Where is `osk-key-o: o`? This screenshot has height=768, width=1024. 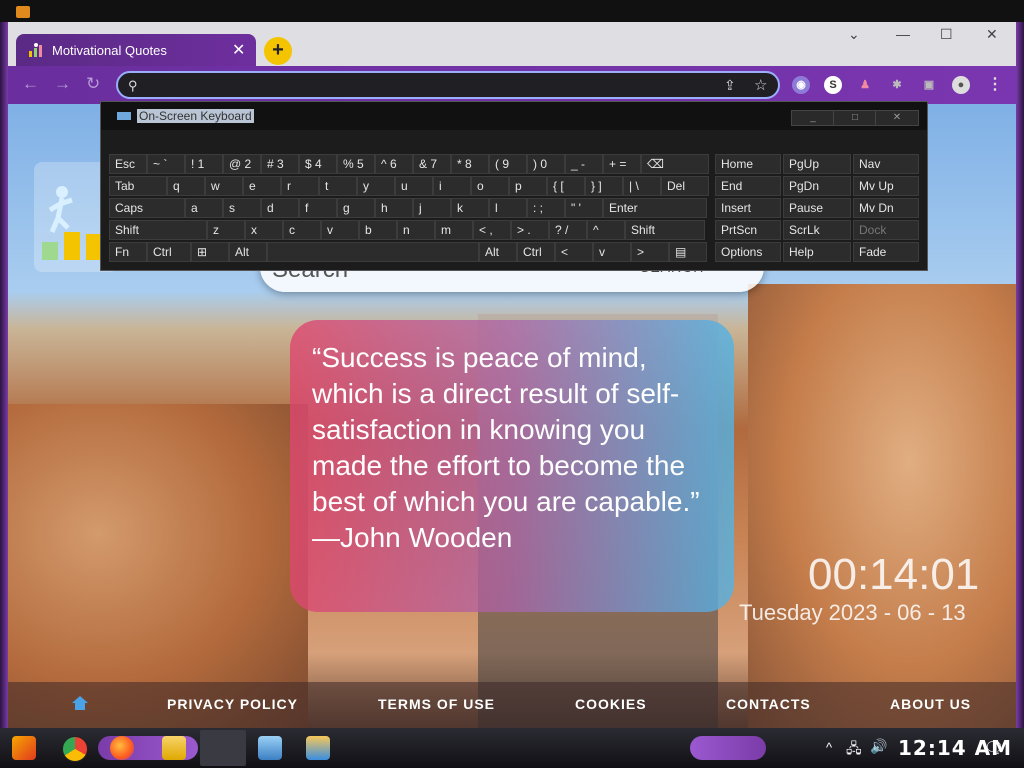 osk-key-o: o is located at coordinates (490, 186).